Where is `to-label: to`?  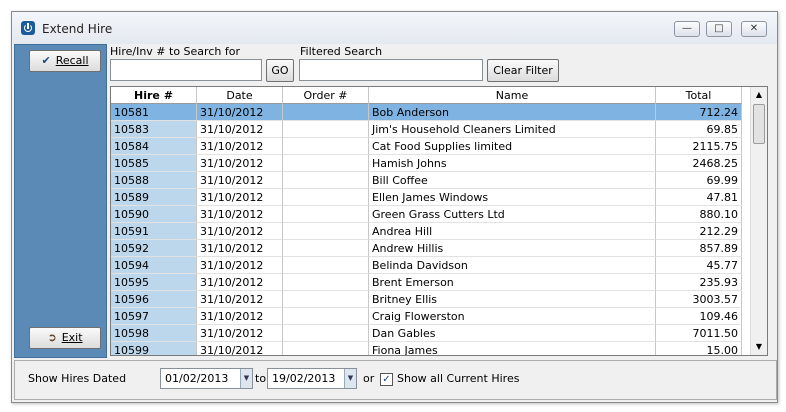 to-label: to is located at coordinates (261, 378).